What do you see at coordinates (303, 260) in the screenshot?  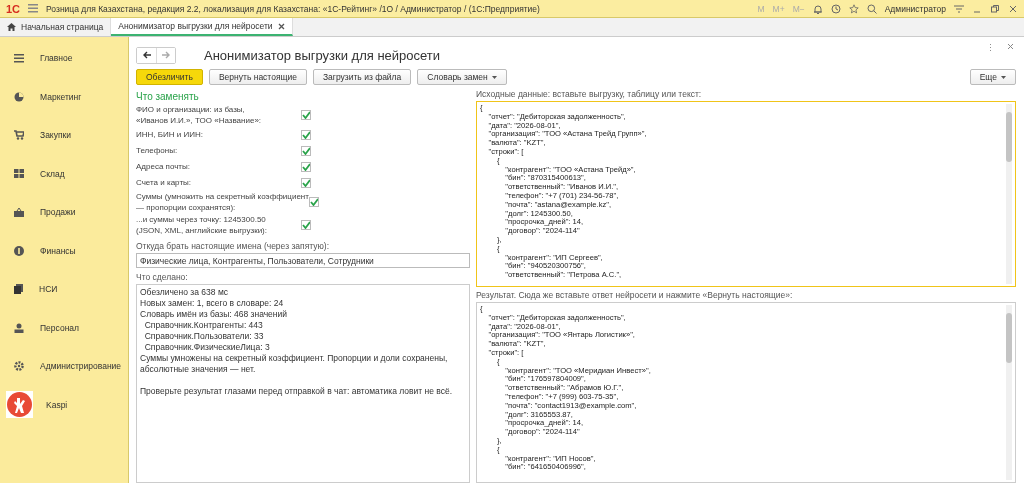 I see `names-field: Физические лица, Контрагенты, Пользователи, Сотрудники` at bounding box center [303, 260].